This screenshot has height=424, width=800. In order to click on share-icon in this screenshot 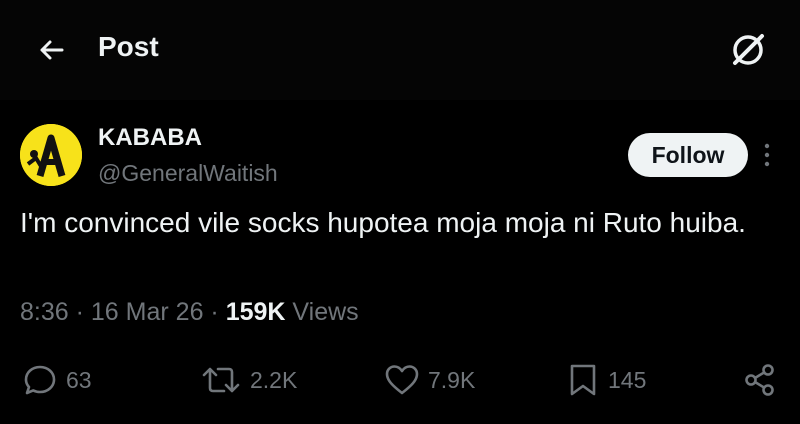, I will do `click(759, 380)`.